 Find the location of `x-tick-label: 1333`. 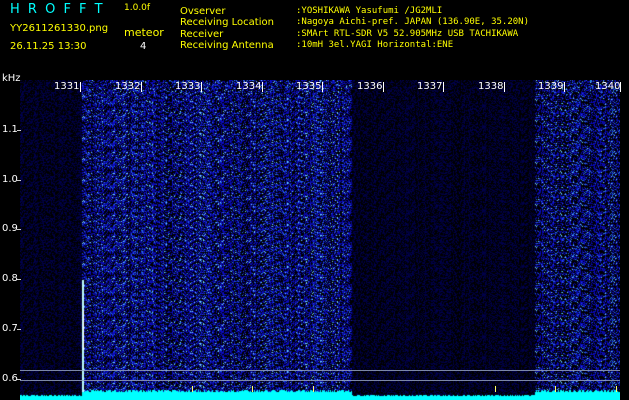

x-tick-label: 1333 is located at coordinates (188, 86).